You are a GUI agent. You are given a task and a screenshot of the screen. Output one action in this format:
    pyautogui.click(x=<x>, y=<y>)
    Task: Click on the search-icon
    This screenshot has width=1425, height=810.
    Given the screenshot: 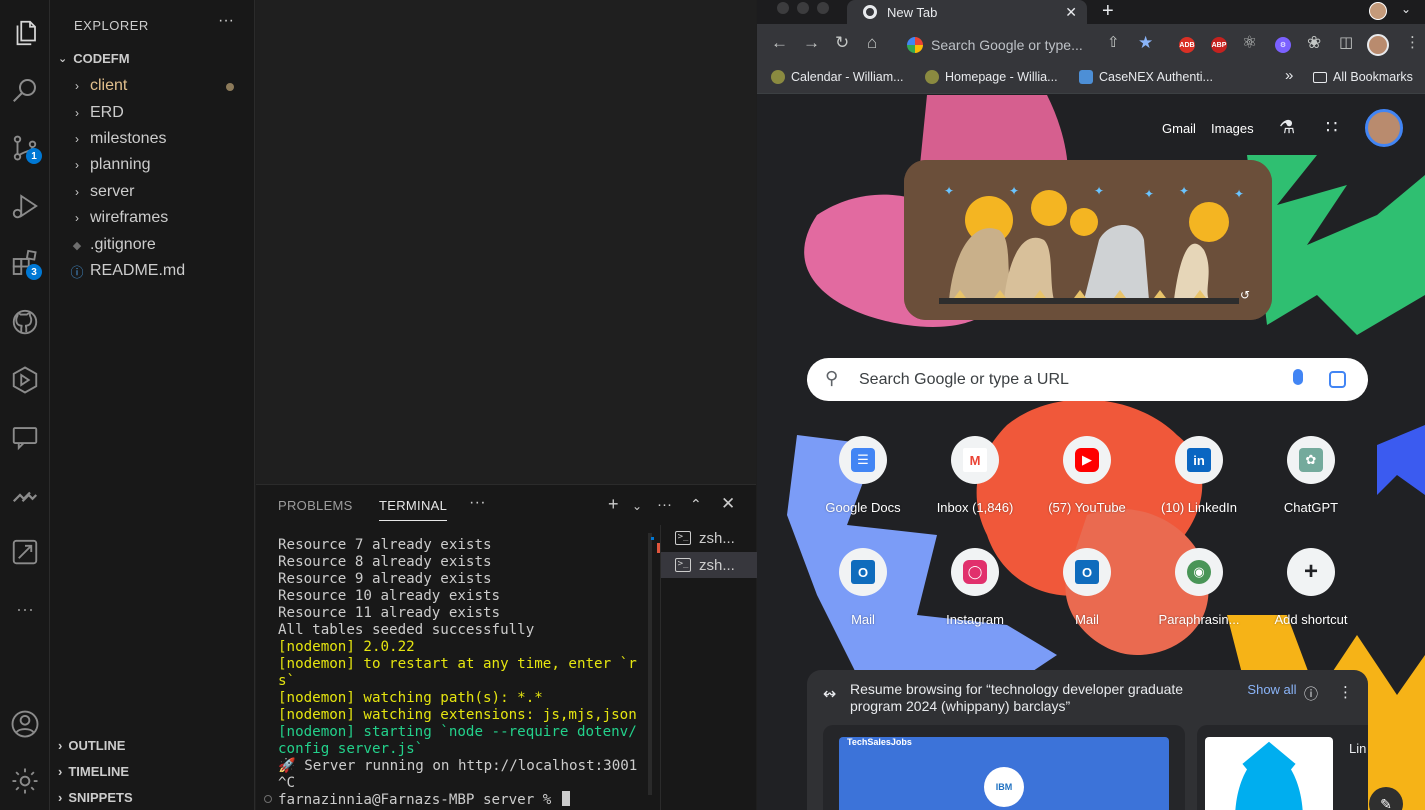 What is the action you would take?
    pyautogui.click(x=25, y=90)
    